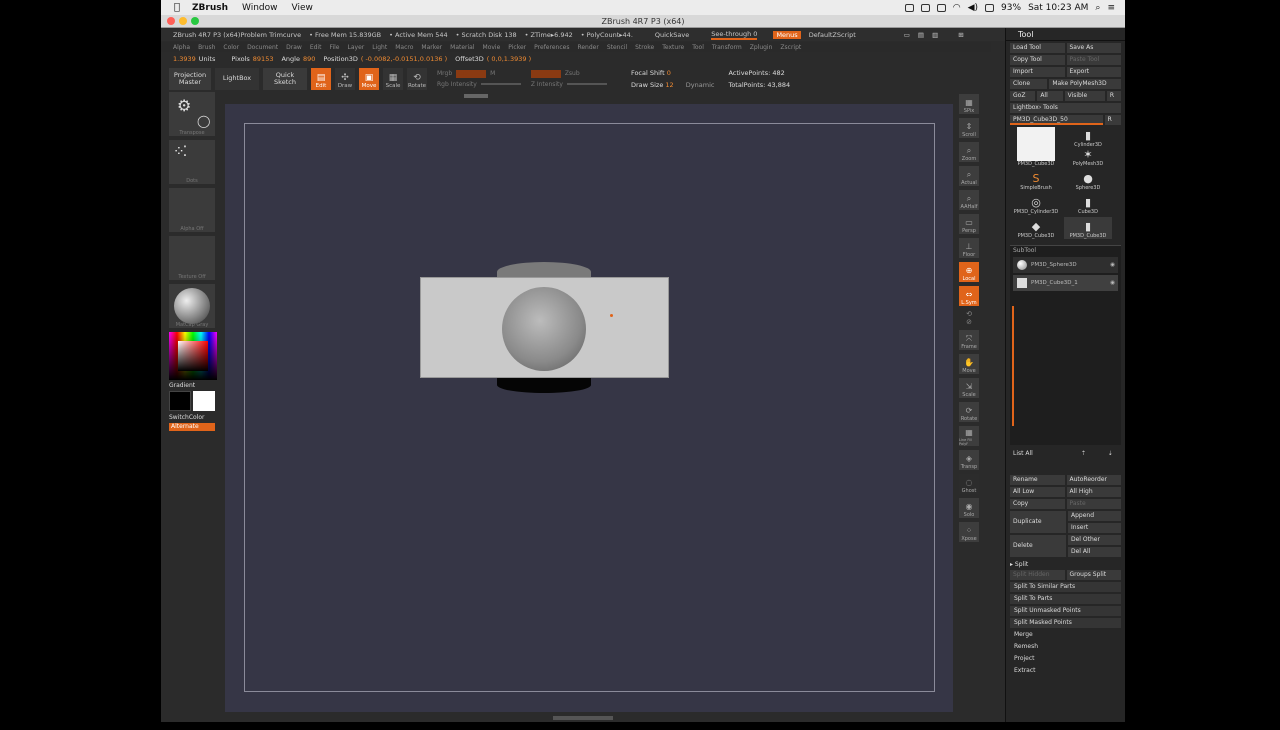 The width and height of the screenshot is (1280, 730). I want to click on lightbox-button: LightBox, so click(237, 78).